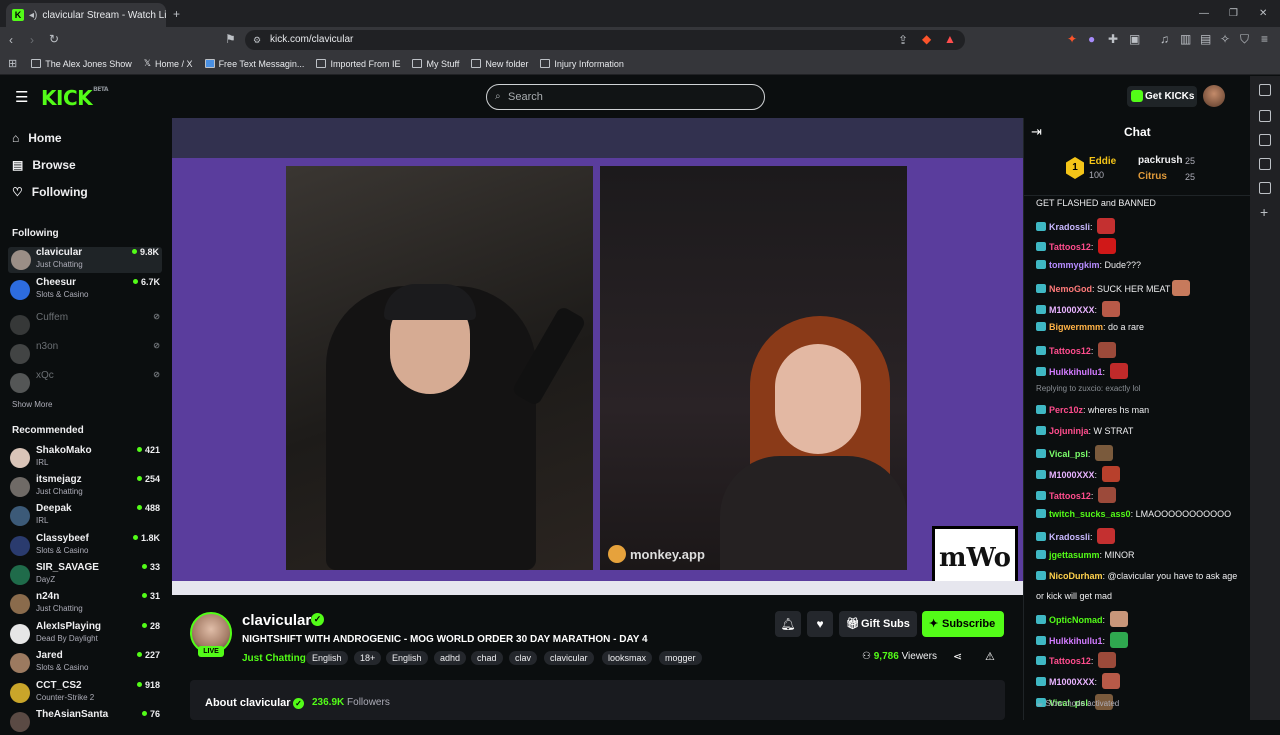 This screenshot has width=1280, height=735. I want to click on bookmarks-panel-icon, so click(1265, 140).